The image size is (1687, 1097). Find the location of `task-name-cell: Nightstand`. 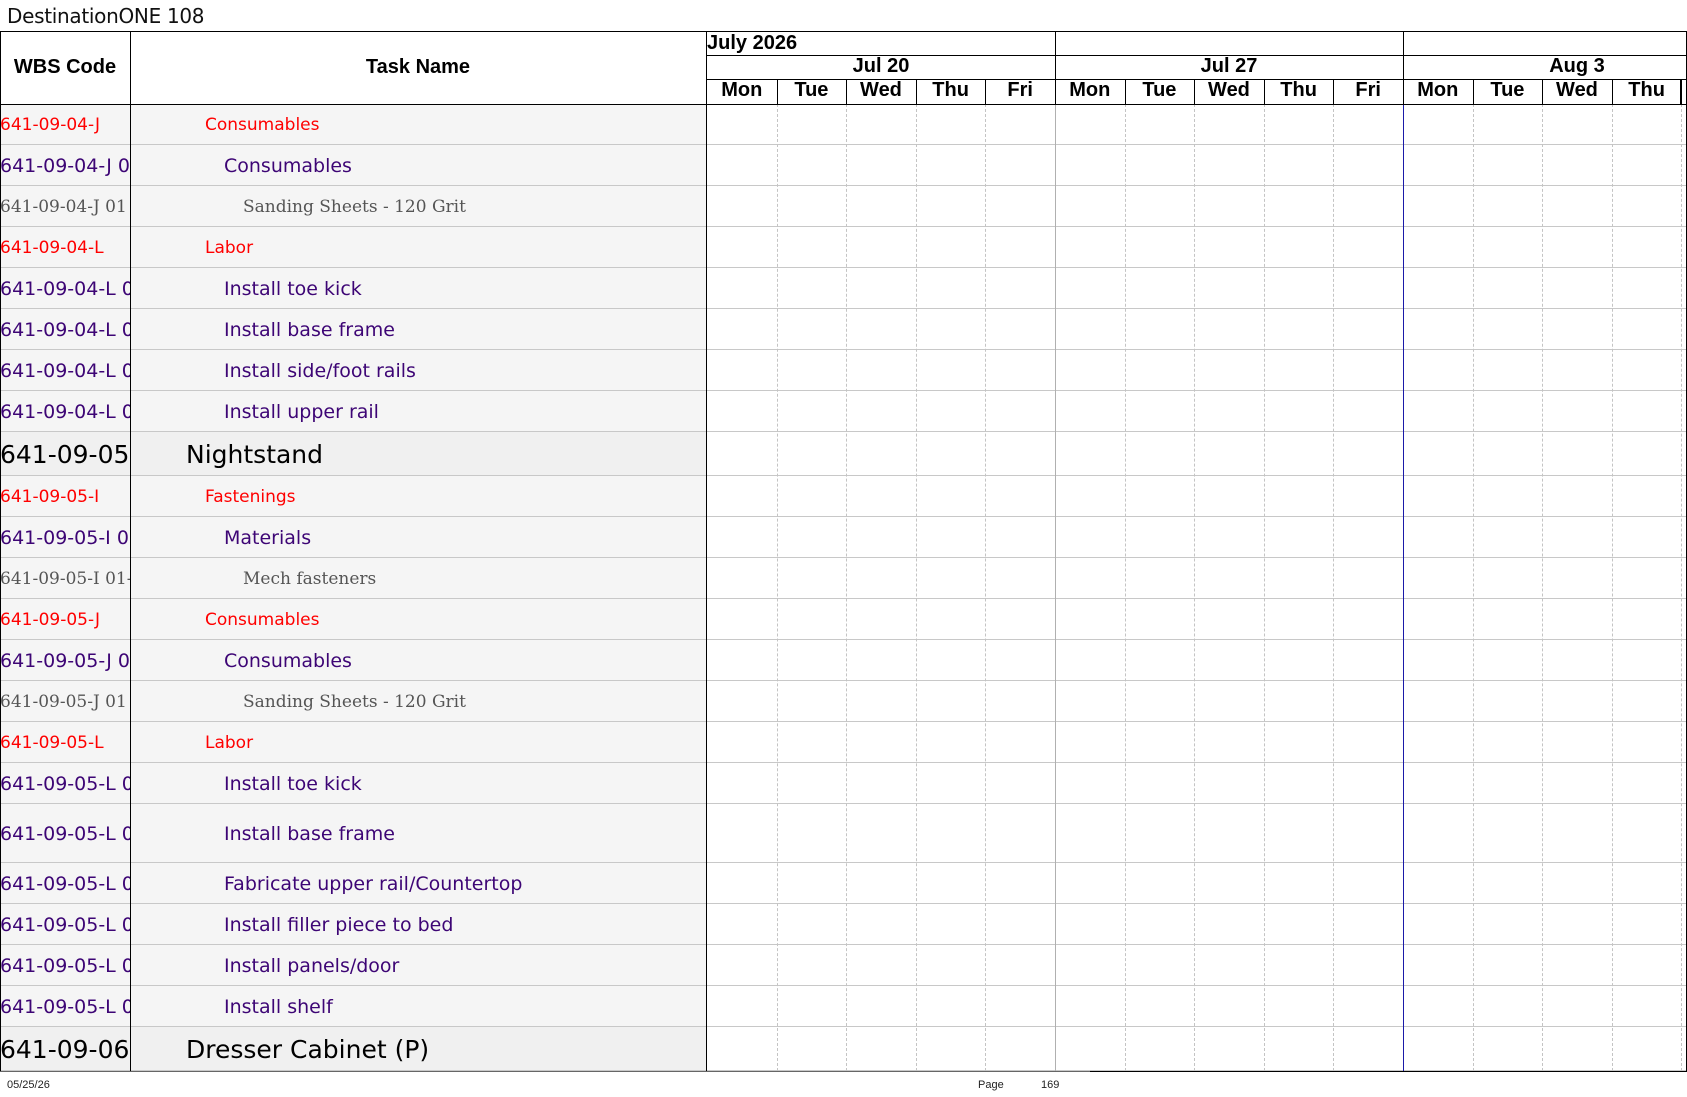

task-name-cell: Nightstand is located at coordinates (254, 454).